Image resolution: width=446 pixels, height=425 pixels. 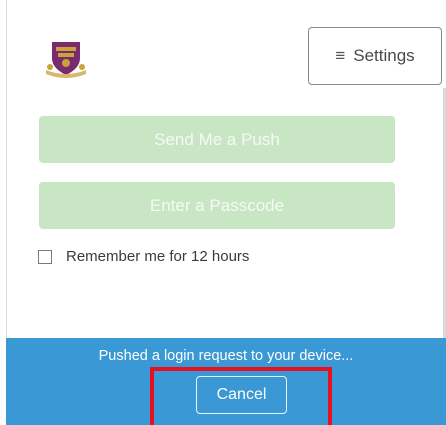 I want to click on settings-label: Settings, so click(x=384, y=55).